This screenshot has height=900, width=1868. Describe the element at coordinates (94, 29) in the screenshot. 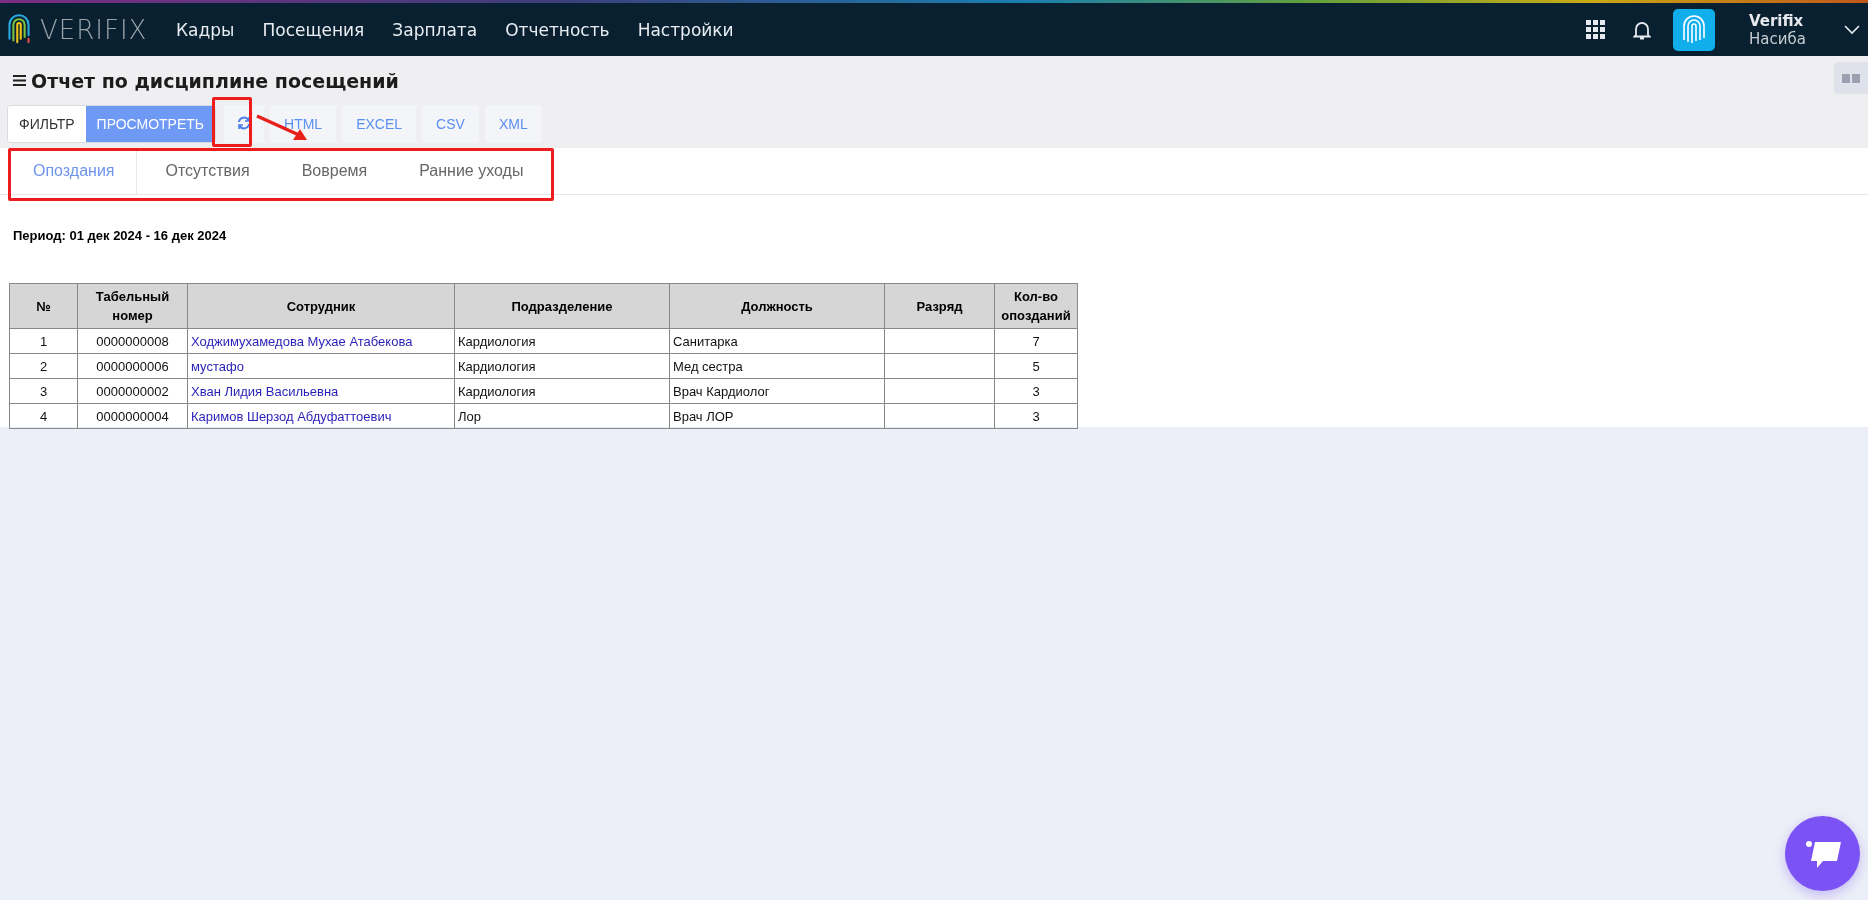

I see `brand-name: VERIFIX` at that location.